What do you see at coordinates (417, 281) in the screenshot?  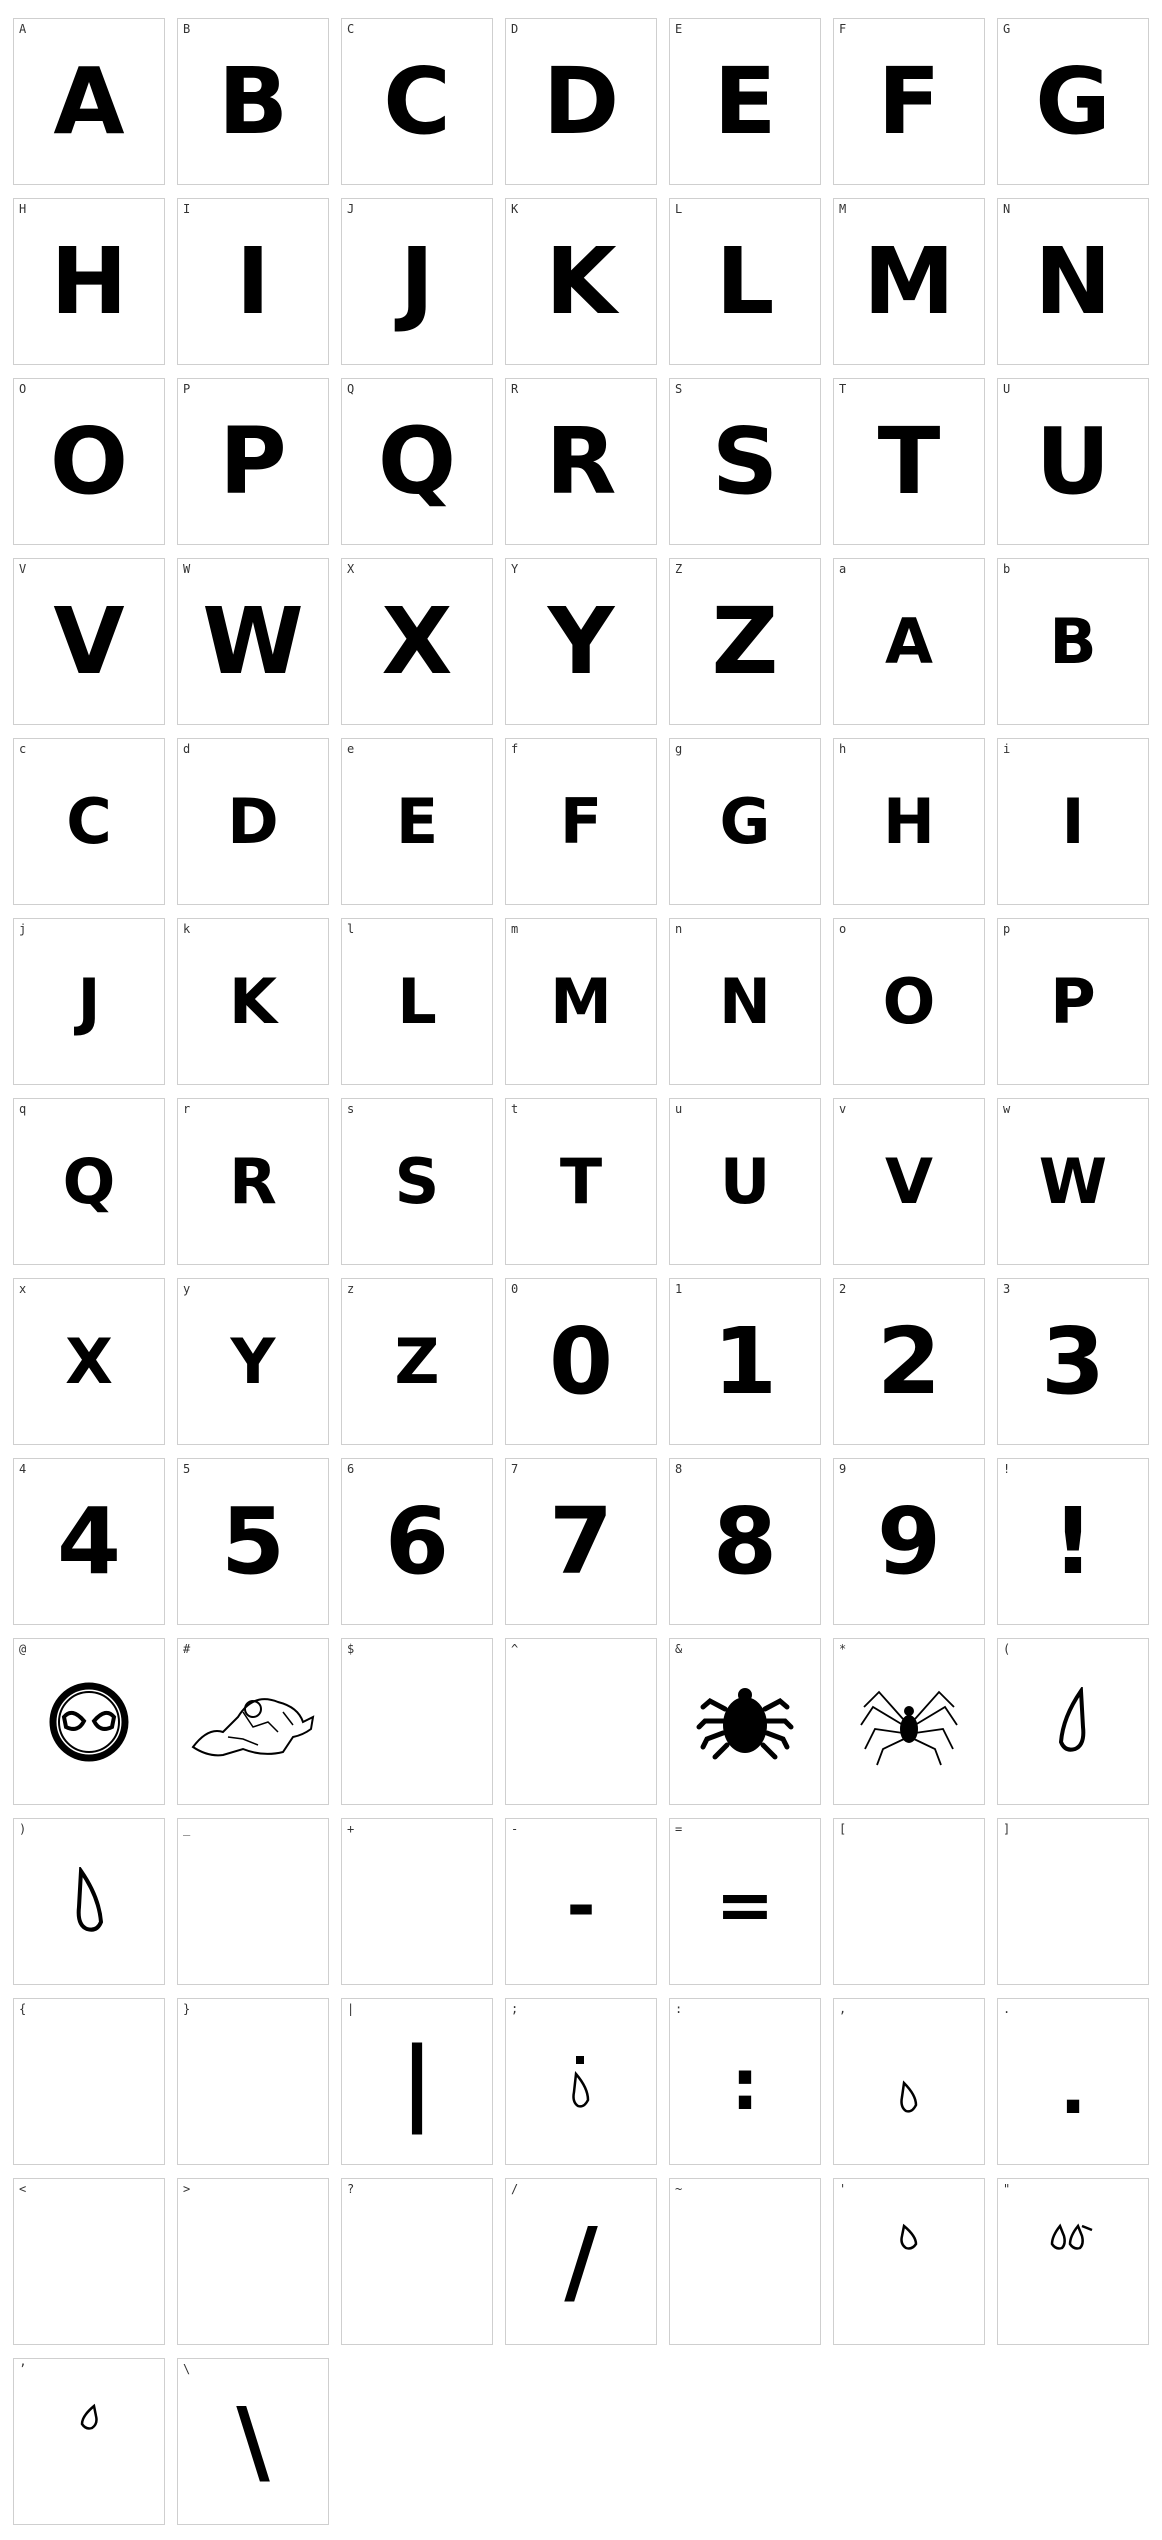 I see `glyph-cell-9: J J` at bounding box center [417, 281].